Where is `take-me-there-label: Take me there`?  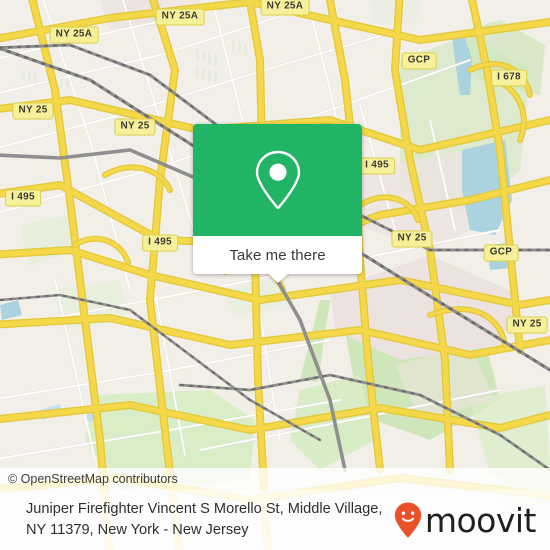
take-me-there-label: Take me there is located at coordinates (277, 255).